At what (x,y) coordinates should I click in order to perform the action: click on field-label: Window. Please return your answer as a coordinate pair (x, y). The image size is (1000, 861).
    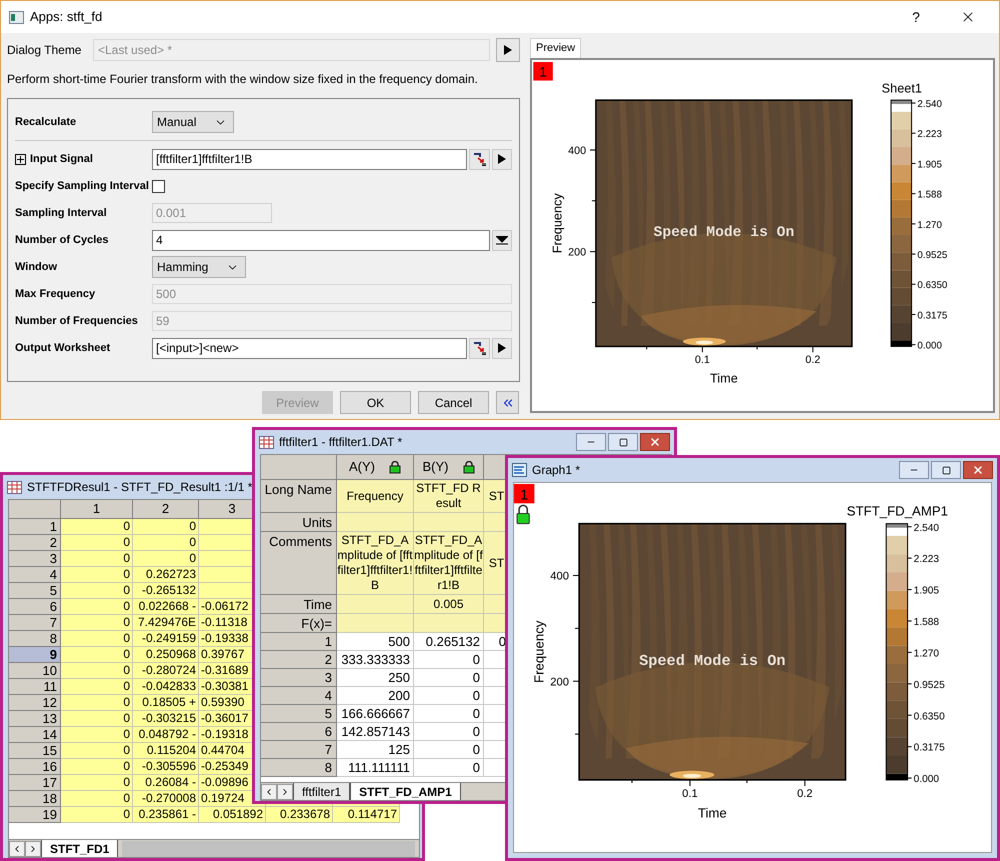
    Looking at the image, I should click on (36, 267).